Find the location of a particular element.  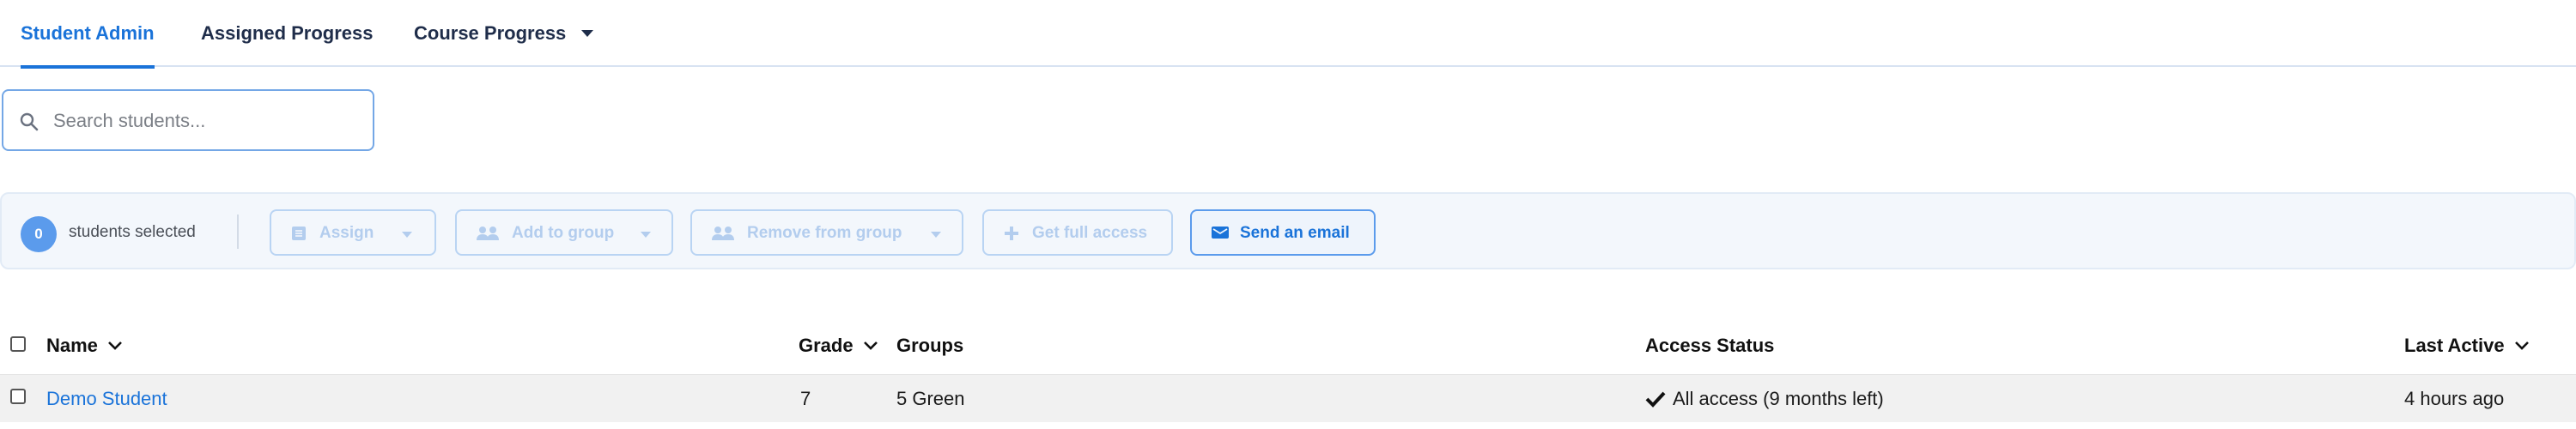

tab-label: Student Admin is located at coordinates (88, 33).